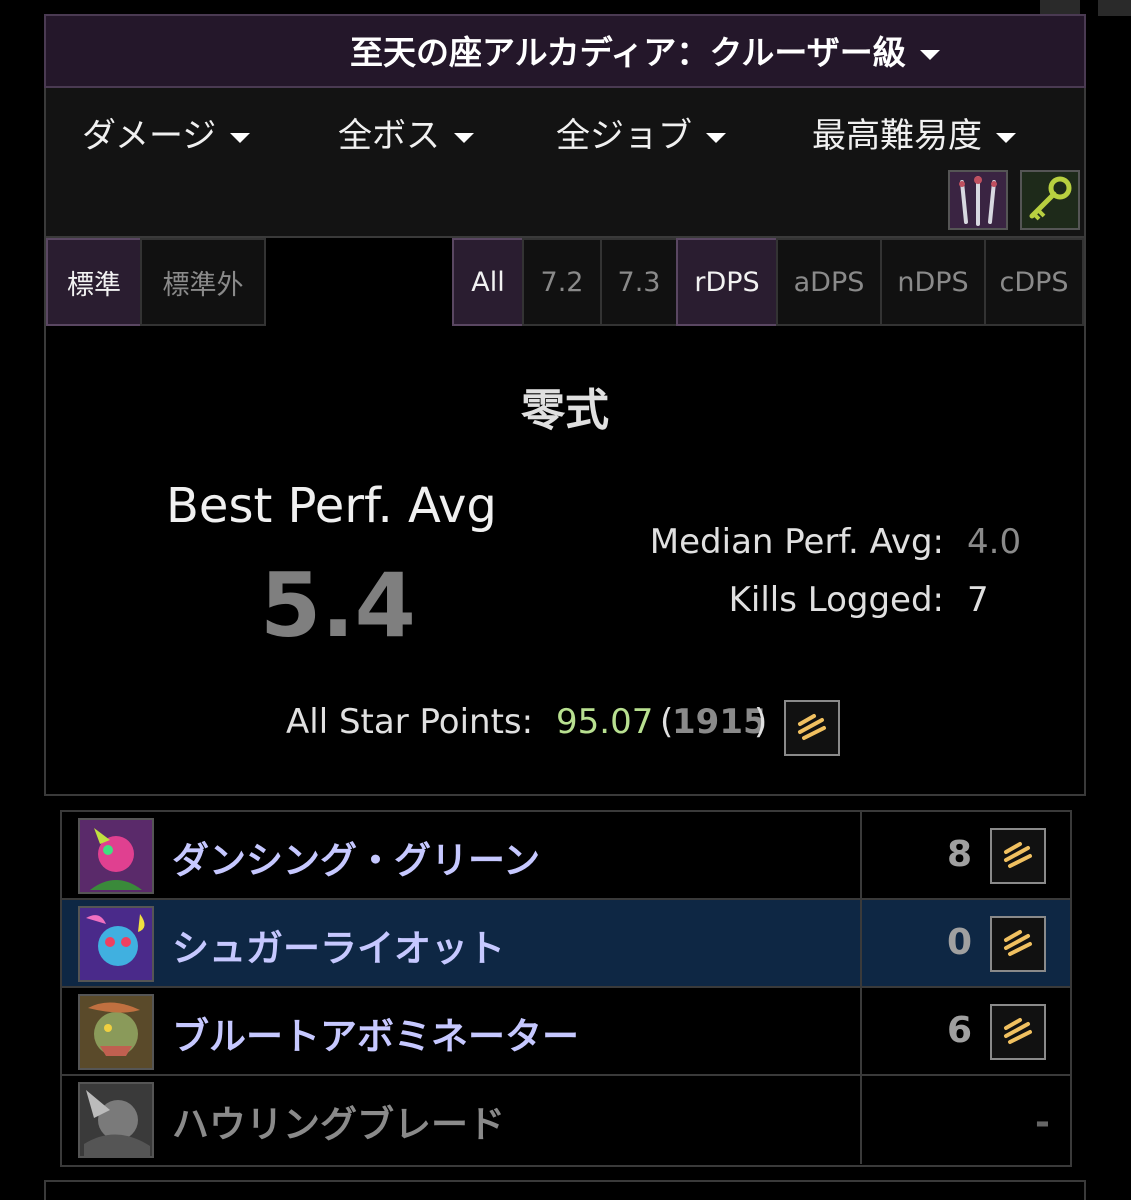  What do you see at coordinates (897, 136) in the screenshot?
I see `filter-difficulty-label: 最高難易度` at bounding box center [897, 136].